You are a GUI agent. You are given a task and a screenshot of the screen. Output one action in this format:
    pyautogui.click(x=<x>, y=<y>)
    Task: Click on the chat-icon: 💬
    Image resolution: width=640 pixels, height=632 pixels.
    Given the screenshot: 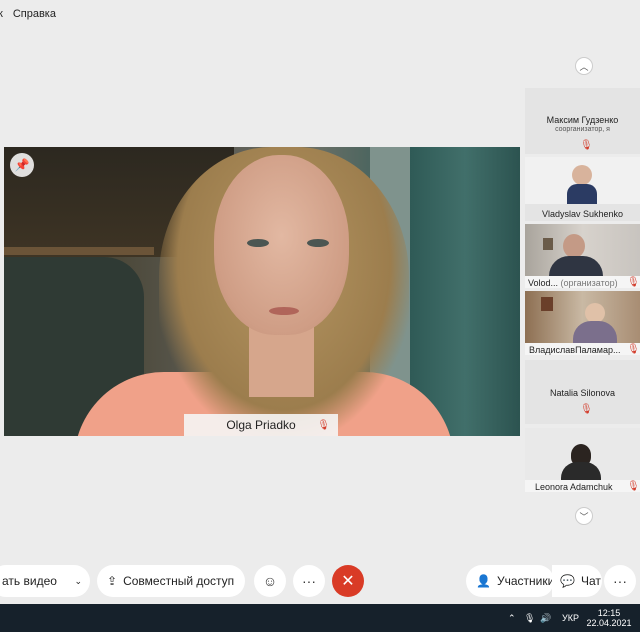 What is the action you would take?
    pyautogui.click(x=567, y=581)
    